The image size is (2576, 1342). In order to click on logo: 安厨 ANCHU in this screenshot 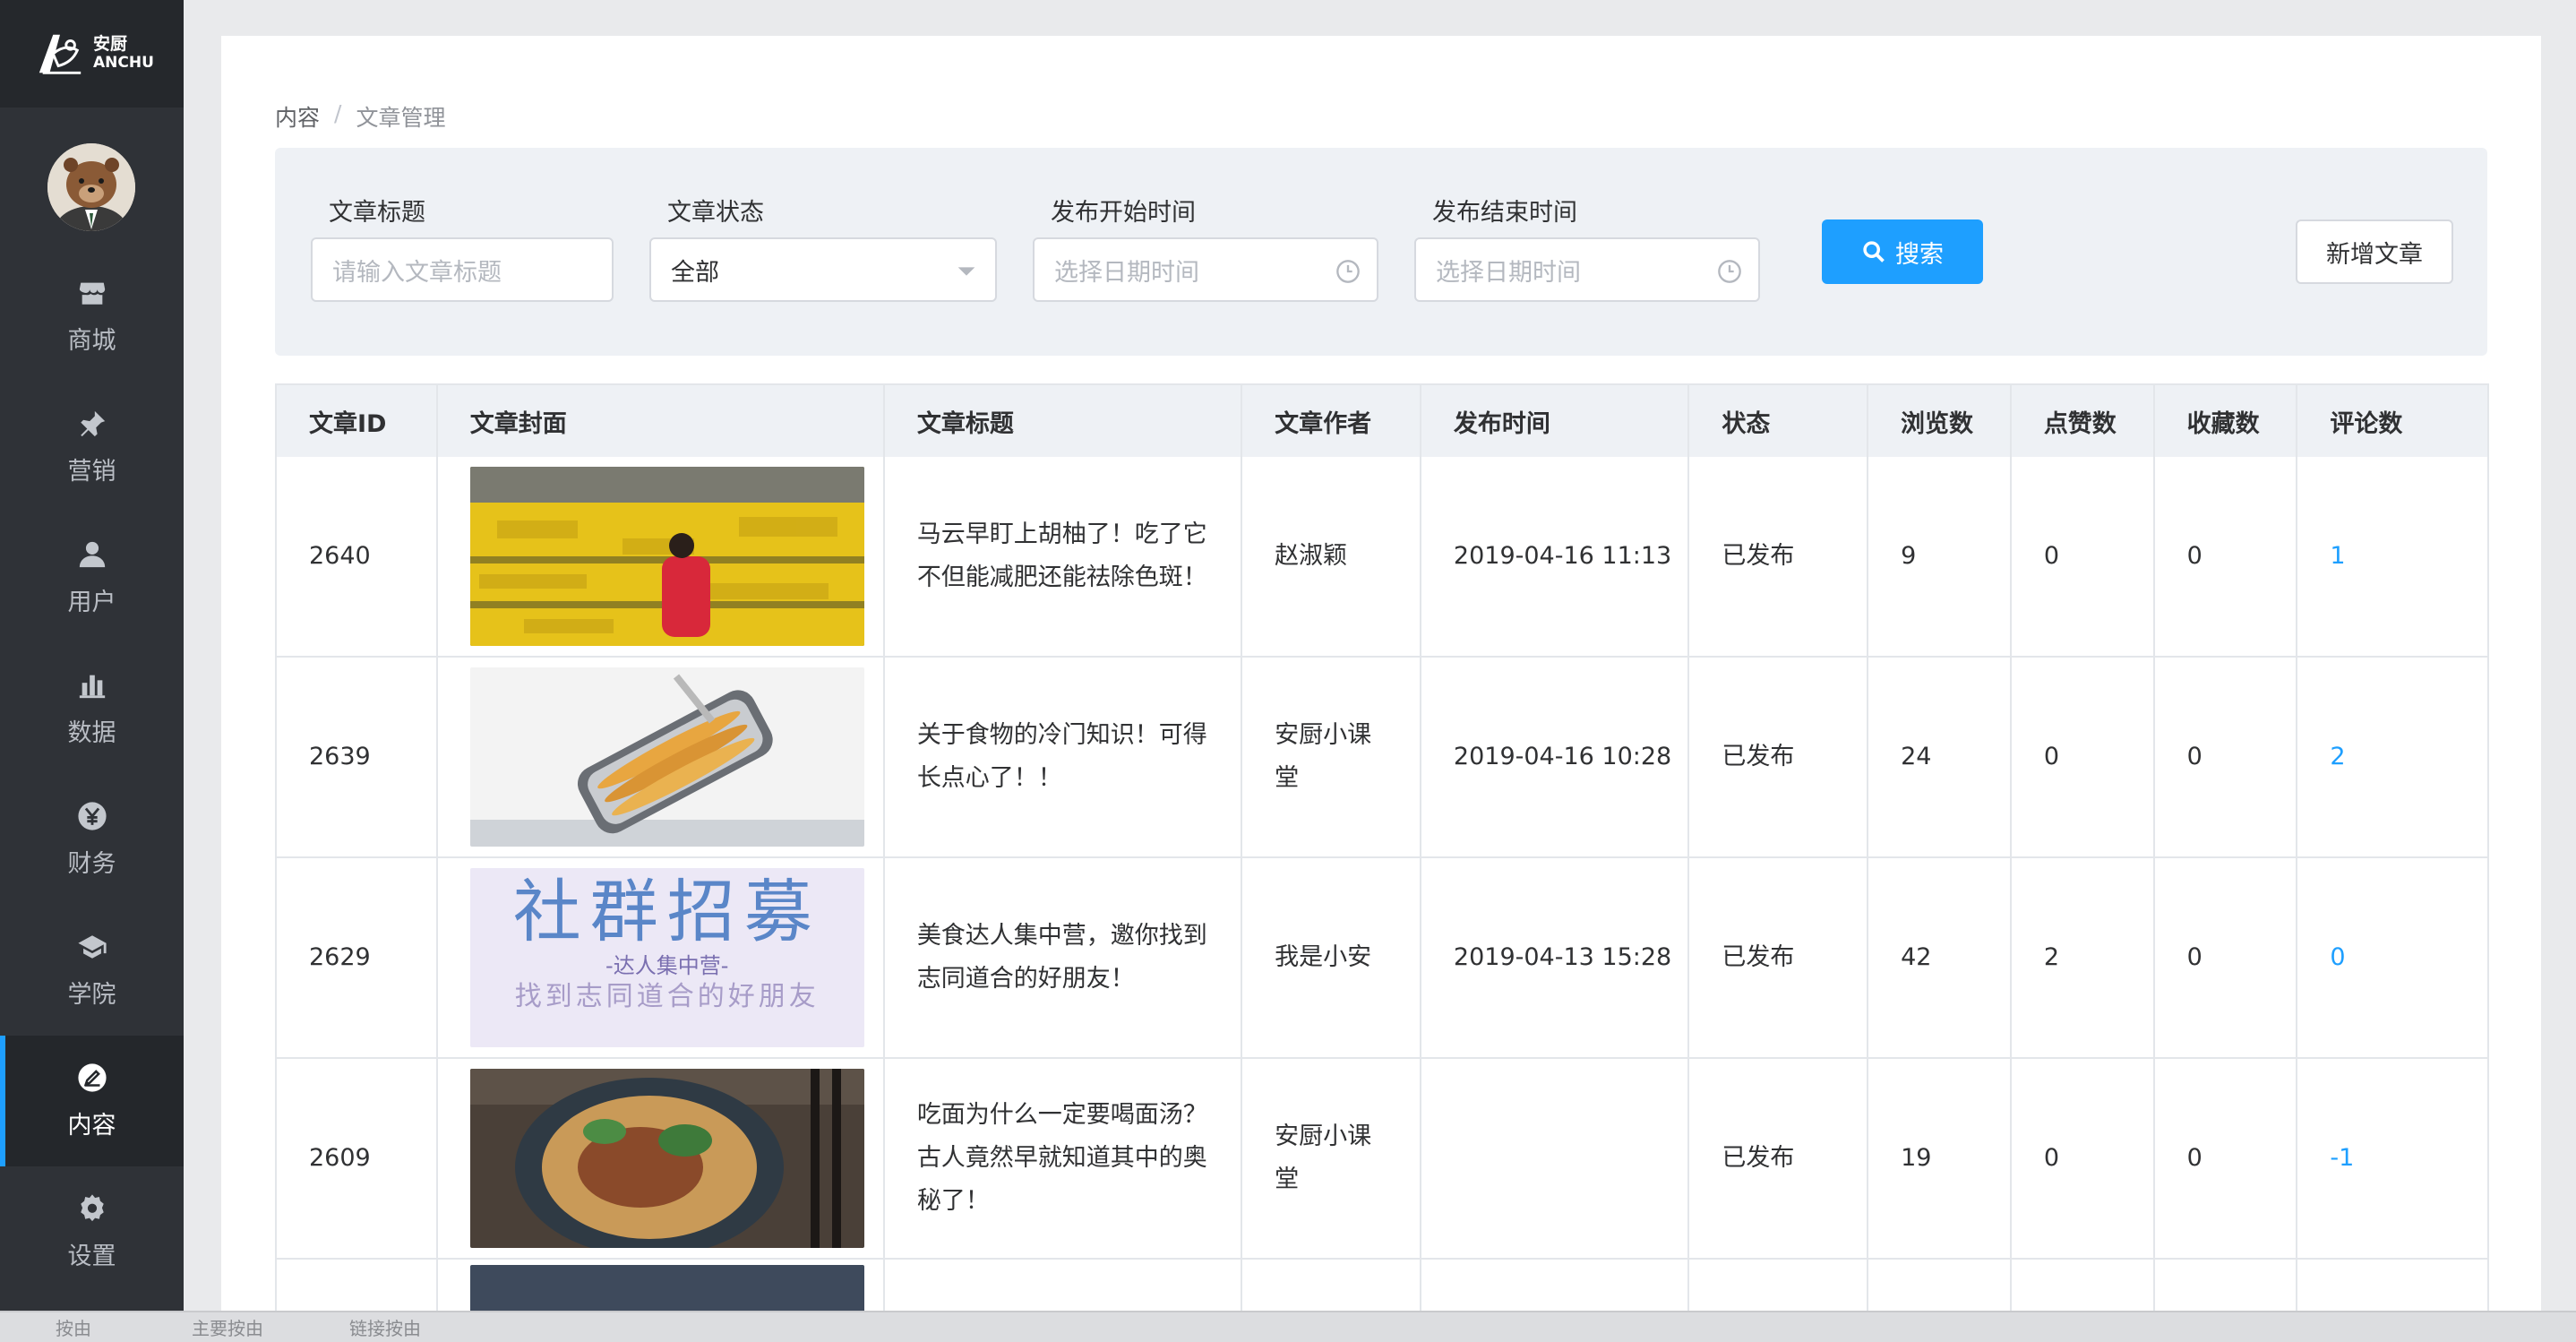, I will do `click(92, 54)`.